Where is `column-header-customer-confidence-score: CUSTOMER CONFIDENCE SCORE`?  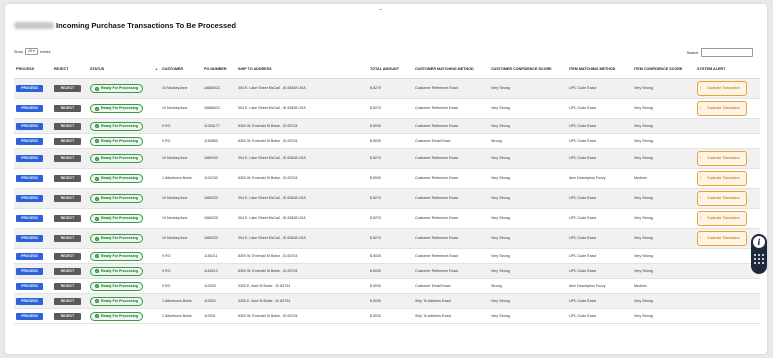 column-header-customer-confidence-score: CUSTOMER CONFIDENCE SCORE is located at coordinates (528, 69).